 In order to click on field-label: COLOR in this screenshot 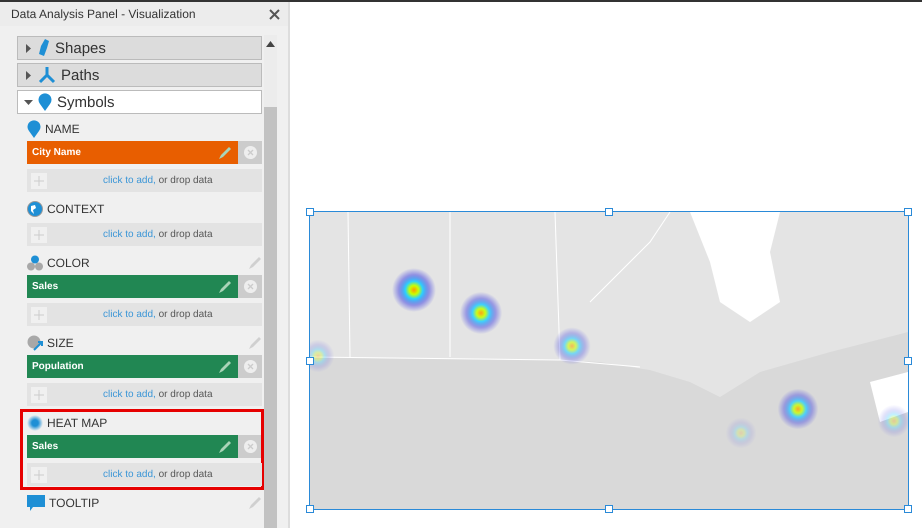, I will do `click(68, 263)`.